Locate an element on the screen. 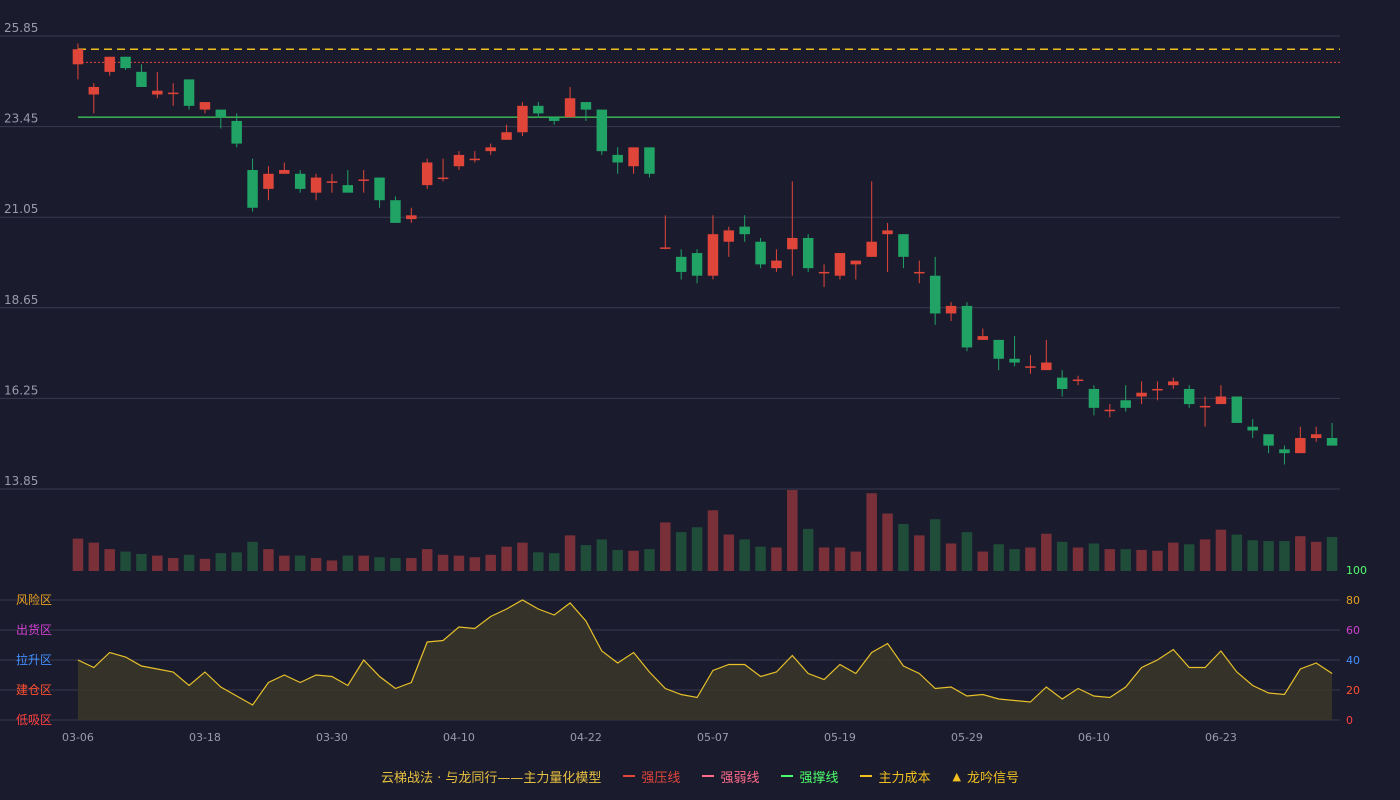  legend-title: 云梯战法 · 与龙同行——主力量化模型 is located at coordinates (491, 778).